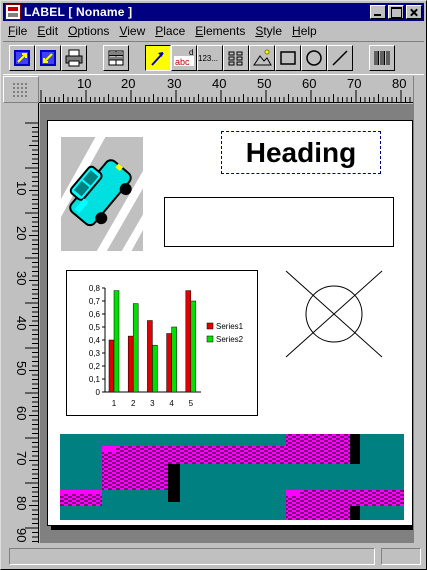 The image size is (427, 570). I want to click on y-tick-label: 0, so click(98, 392).